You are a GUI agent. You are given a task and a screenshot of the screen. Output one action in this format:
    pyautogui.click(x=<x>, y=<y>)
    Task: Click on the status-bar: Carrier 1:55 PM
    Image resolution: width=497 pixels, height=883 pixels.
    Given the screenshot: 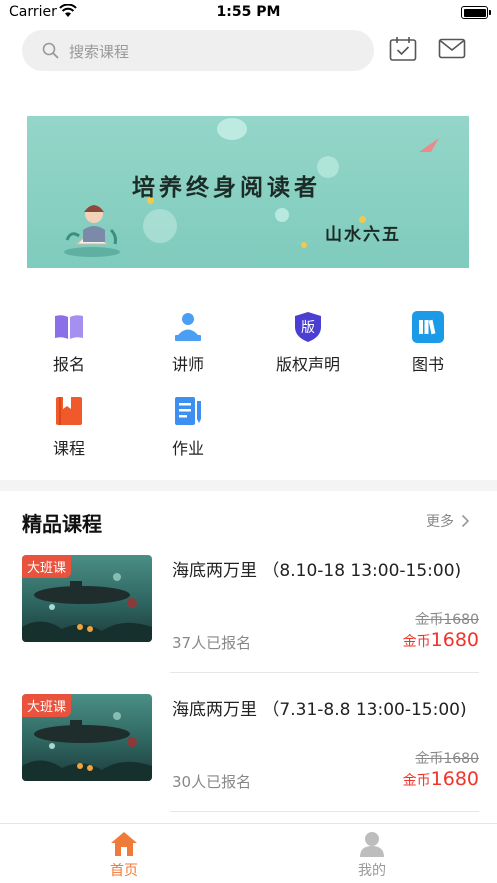 What is the action you would take?
    pyautogui.click(x=248, y=13)
    